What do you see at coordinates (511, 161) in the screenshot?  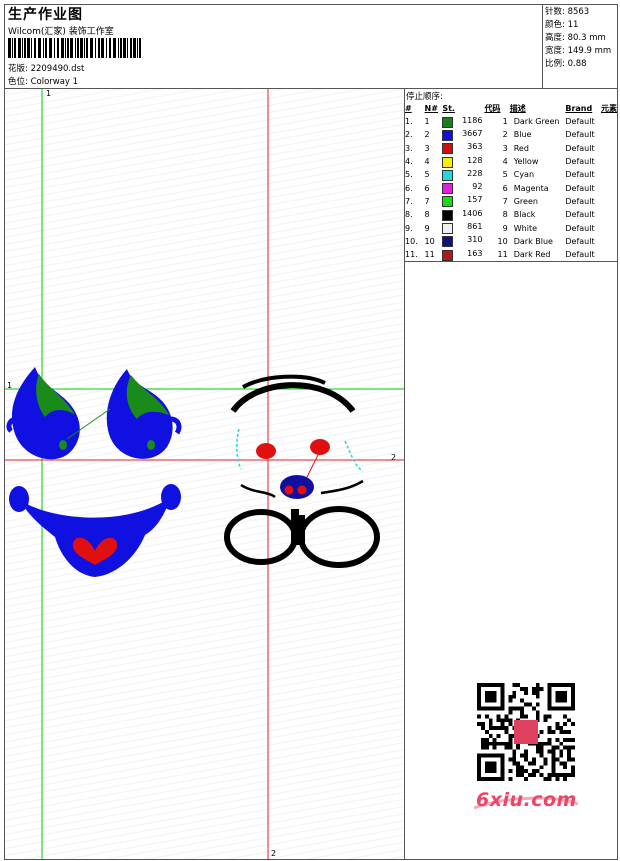 I see `table-row: 4. 4 128 4 Yellow Default` at bounding box center [511, 161].